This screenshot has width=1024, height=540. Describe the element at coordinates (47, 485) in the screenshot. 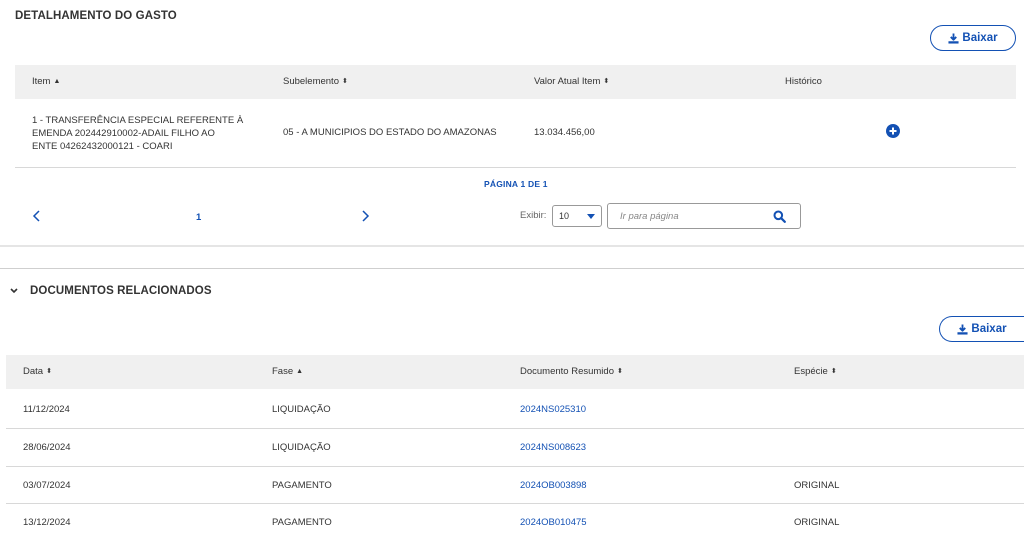

I see `data-cell: 03/07/2024` at that location.